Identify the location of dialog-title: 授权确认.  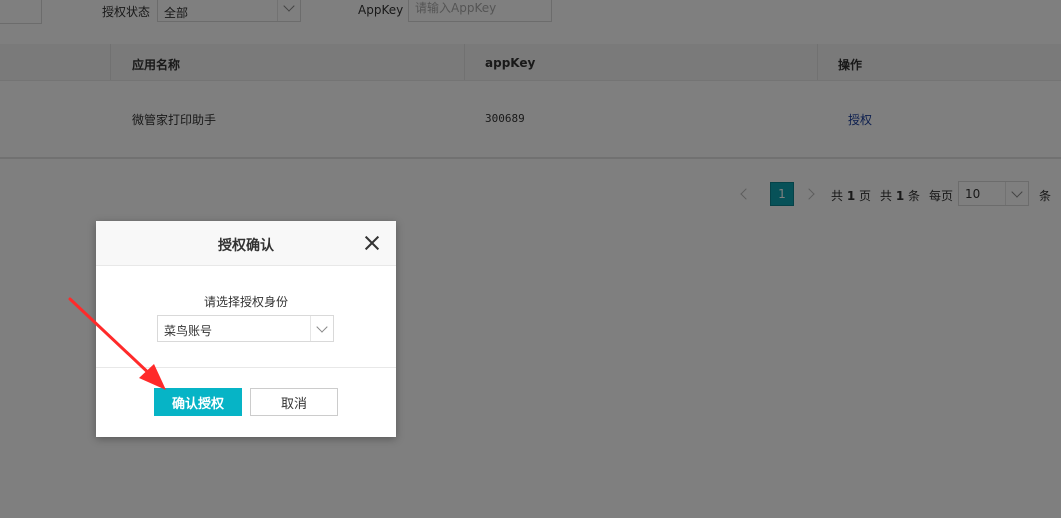
(246, 246).